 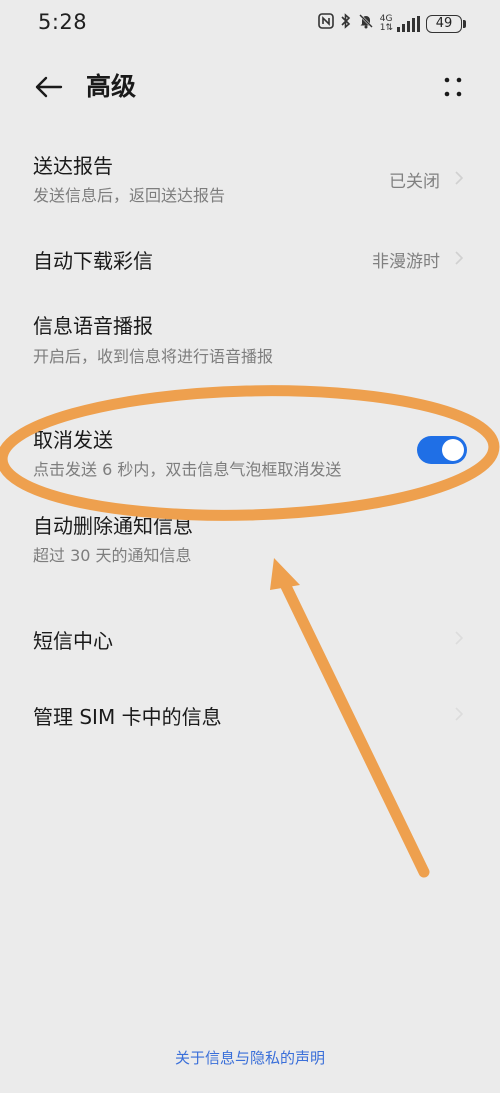 What do you see at coordinates (250, 638) in the screenshot?
I see `setting-sms-center: 短信中心` at bounding box center [250, 638].